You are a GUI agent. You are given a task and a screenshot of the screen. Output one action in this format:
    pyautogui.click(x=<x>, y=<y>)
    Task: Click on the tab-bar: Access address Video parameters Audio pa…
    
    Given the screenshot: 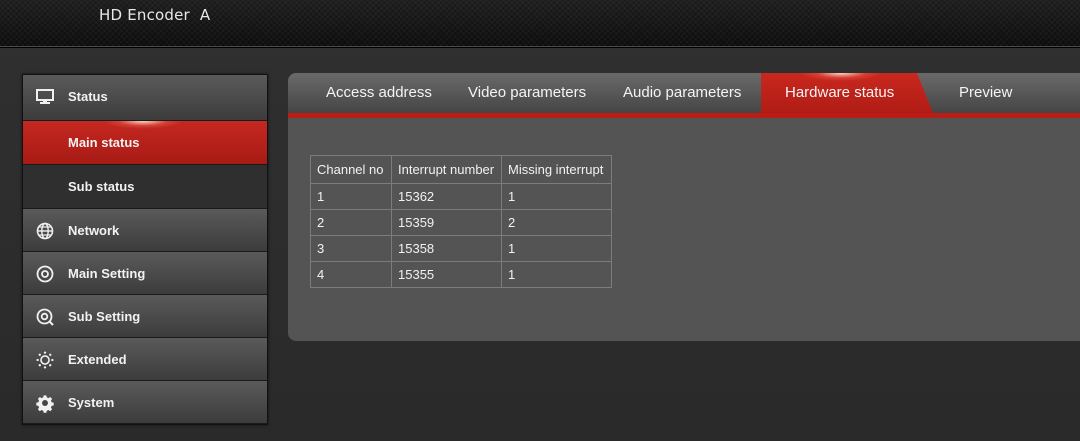 What is the action you would take?
    pyautogui.click(x=684, y=95)
    